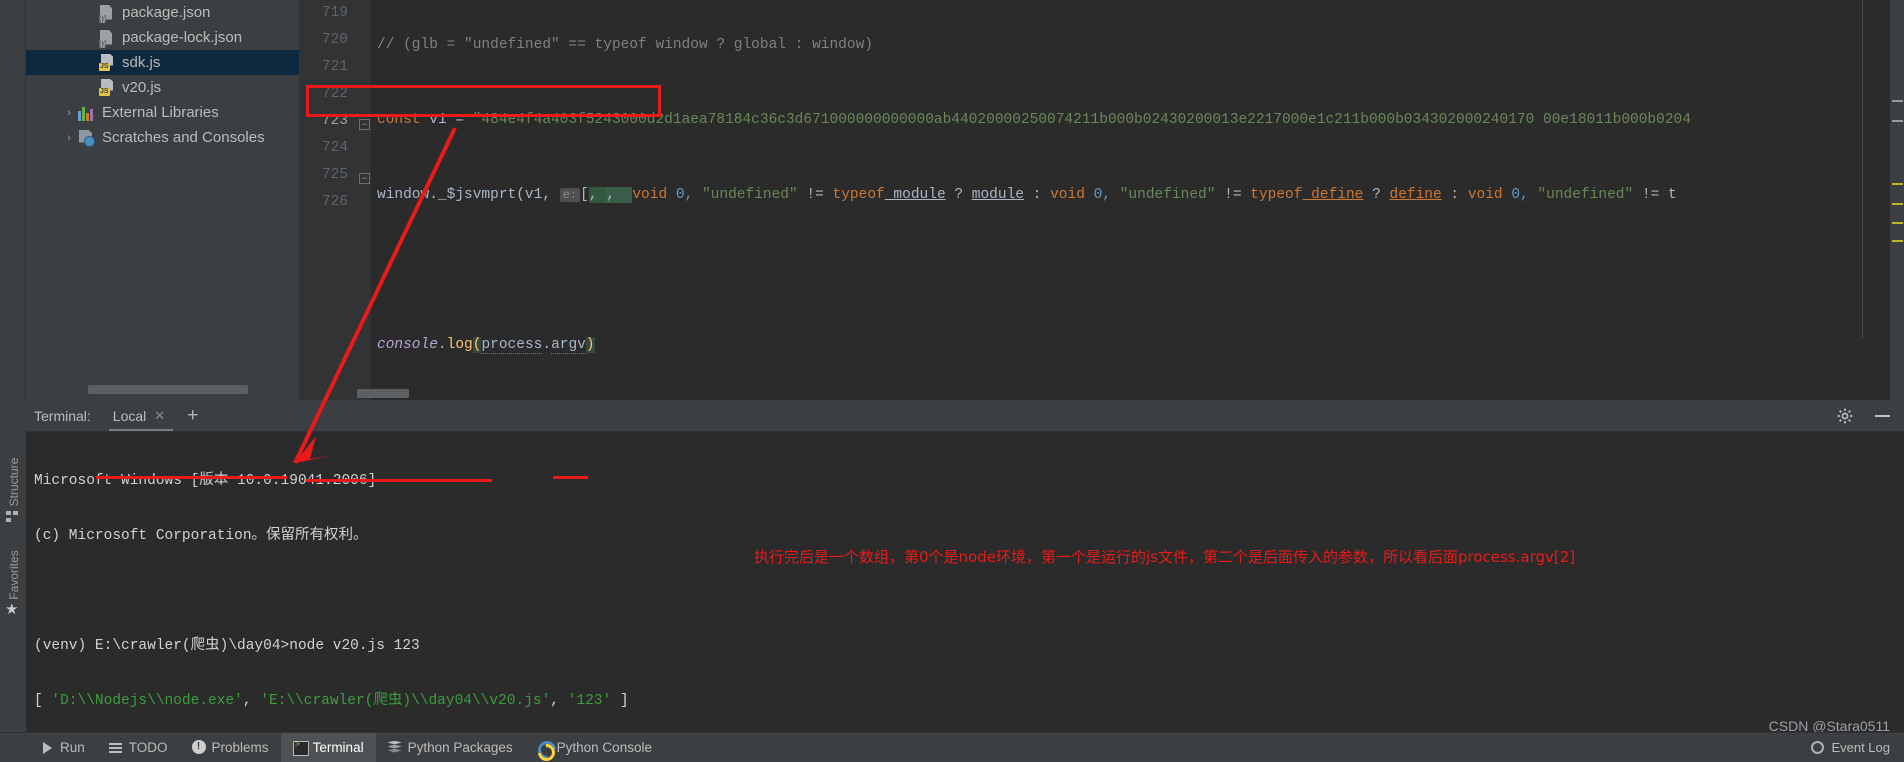 The height and width of the screenshot is (762, 1904). Describe the element at coordinates (328, 747) in the screenshot. I see `status-button-terminal: Terminal` at that location.